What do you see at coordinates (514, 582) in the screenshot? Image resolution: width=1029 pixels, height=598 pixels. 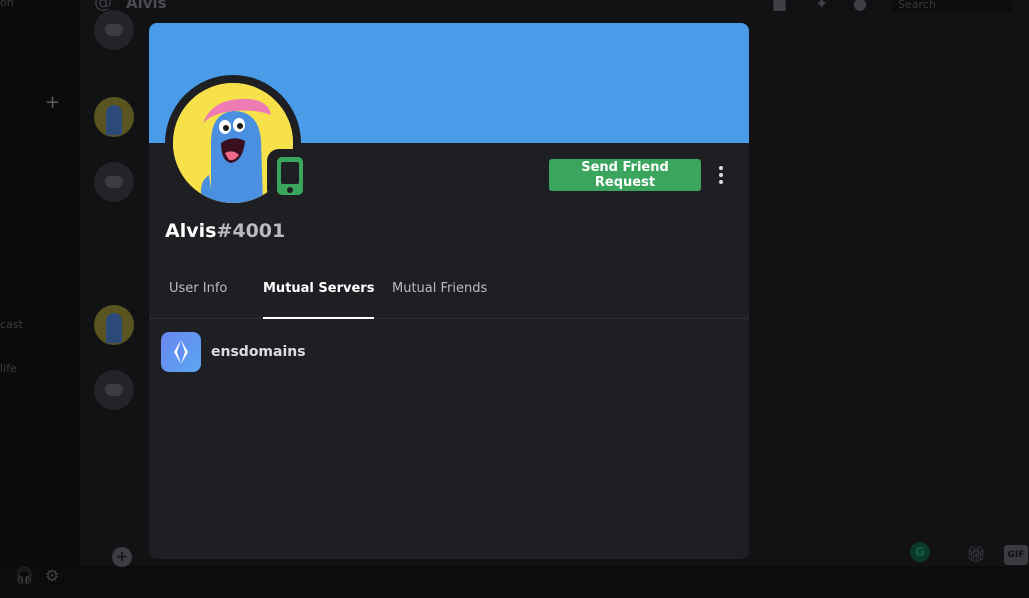 I see `bottom-bar` at bounding box center [514, 582].